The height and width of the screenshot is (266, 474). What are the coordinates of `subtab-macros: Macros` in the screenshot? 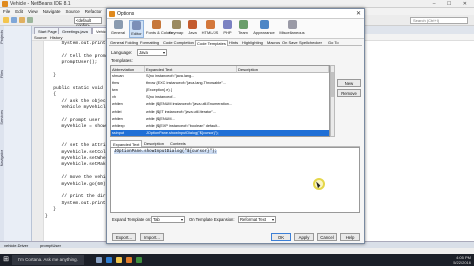 It's located at (273, 43).